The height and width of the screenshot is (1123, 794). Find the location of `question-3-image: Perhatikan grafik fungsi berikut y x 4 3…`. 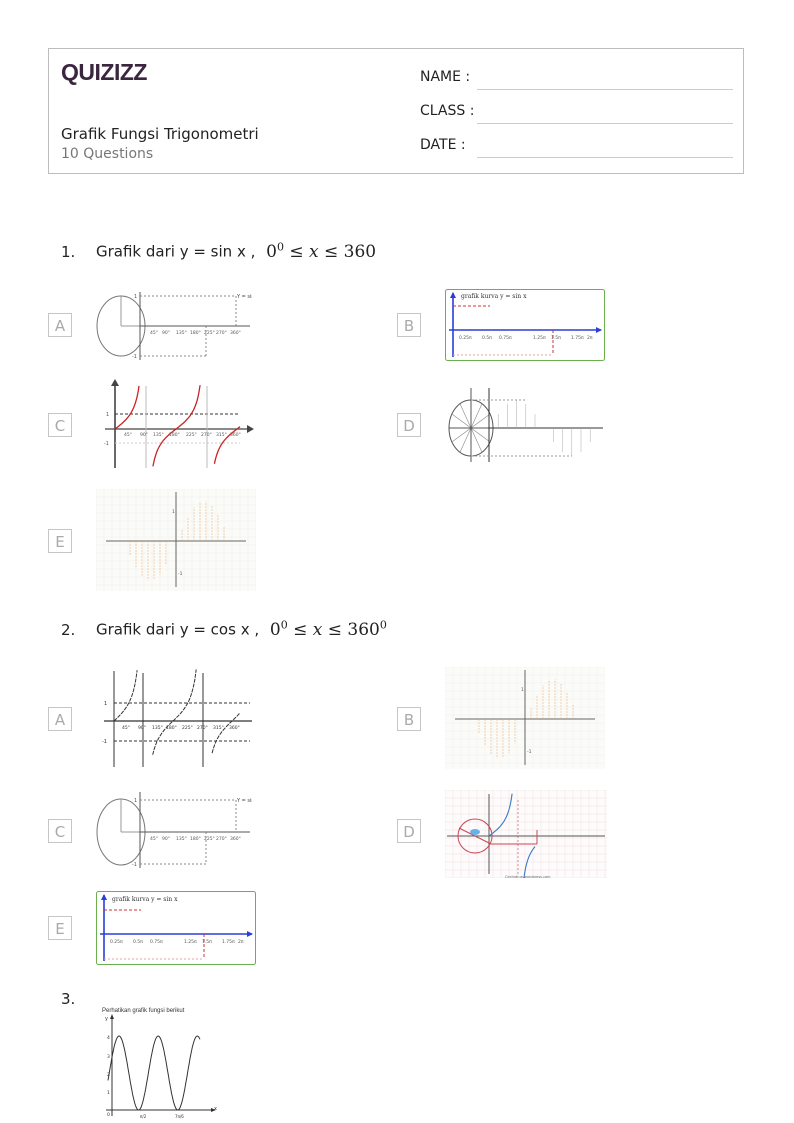

question-3-image: Perhatikan grafik fungsi berikut y x 4 3… is located at coordinates (176, 1062).